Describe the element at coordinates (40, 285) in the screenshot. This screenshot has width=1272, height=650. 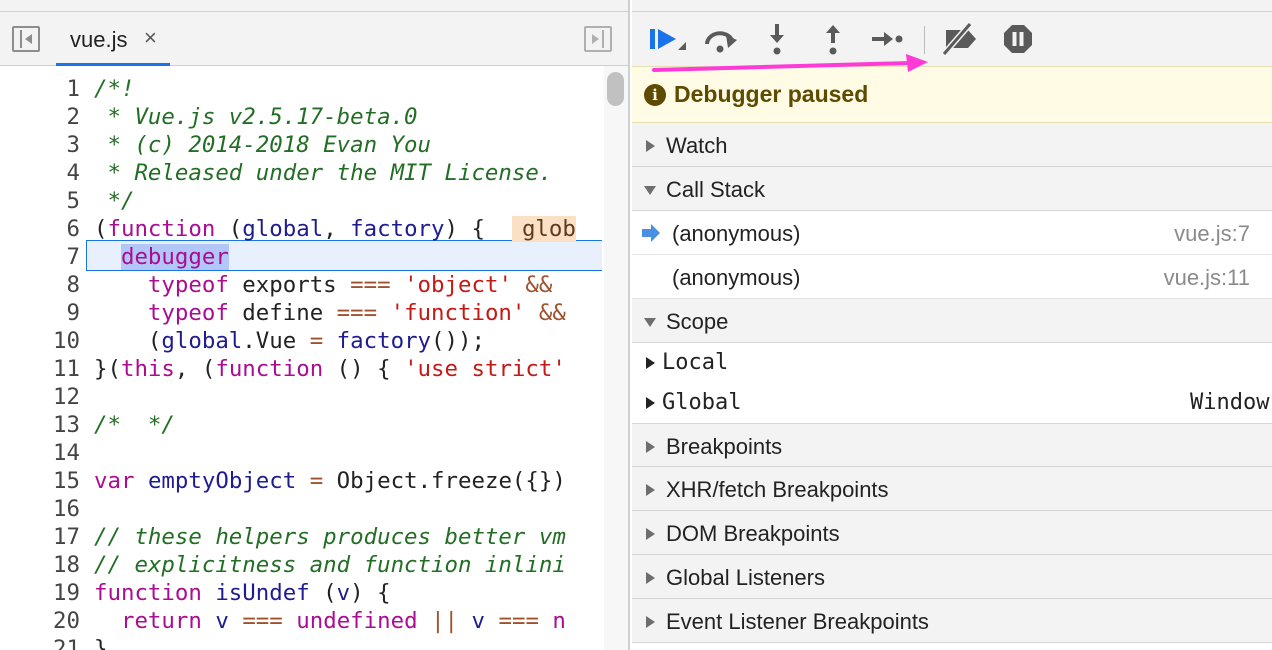
I see `line-number: 8` at that location.